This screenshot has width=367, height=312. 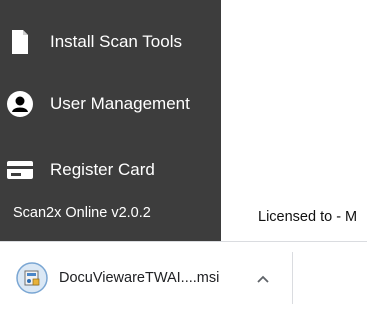 I want to click on sidebar-item-install-scan-tools: Install Scan Tools, so click(x=110, y=42).